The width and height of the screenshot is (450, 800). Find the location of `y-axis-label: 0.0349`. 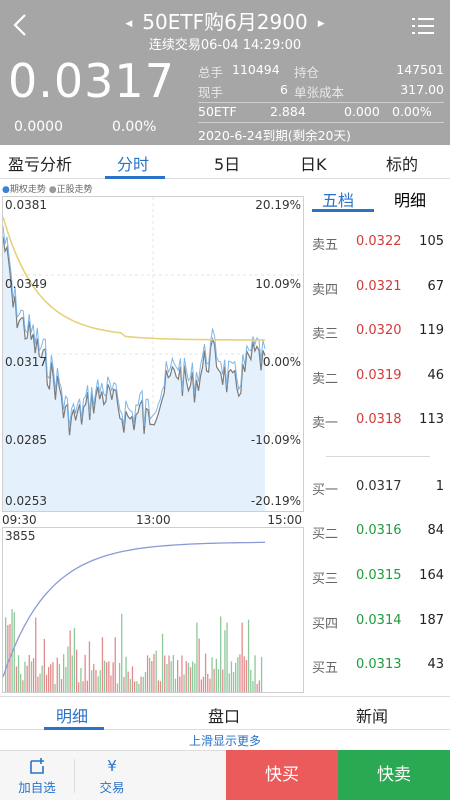

y-axis-label: 0.0349 is located at coordinates (26, 284).